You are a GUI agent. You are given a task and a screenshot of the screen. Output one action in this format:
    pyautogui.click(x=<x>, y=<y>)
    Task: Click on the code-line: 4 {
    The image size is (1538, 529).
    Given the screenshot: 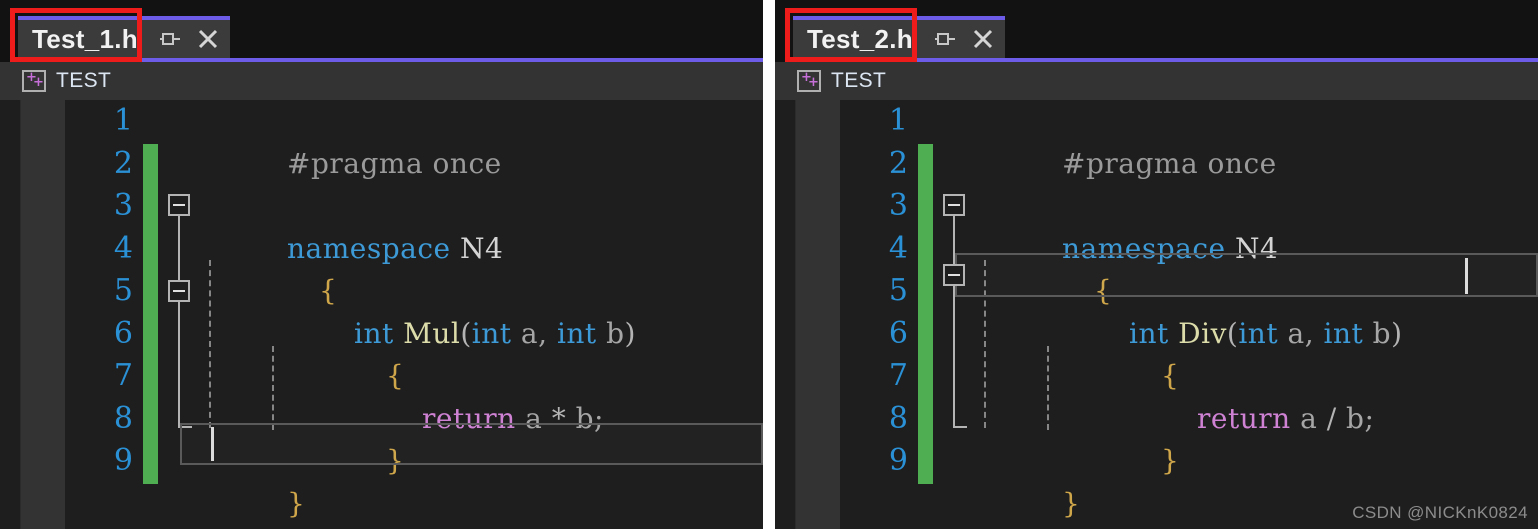 What is the action you would take?
    pyautogui.click(x=414, y=268)
    